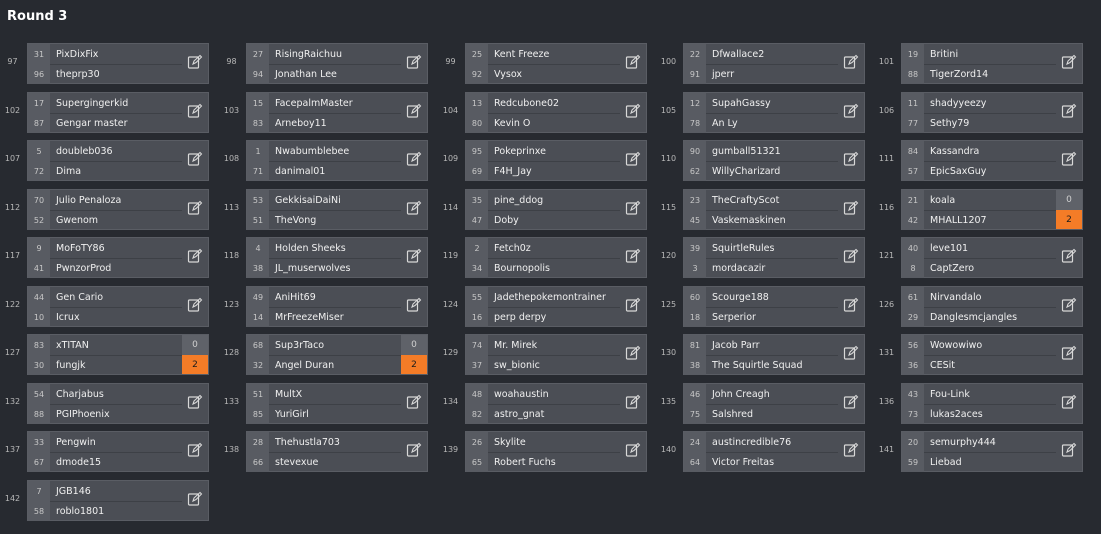 The height and width of the screenshot is (534, 1101). Describe the element at coordinates (979, 123) in the screenshot. I see `player-row: 77 Sethy79` at that location.